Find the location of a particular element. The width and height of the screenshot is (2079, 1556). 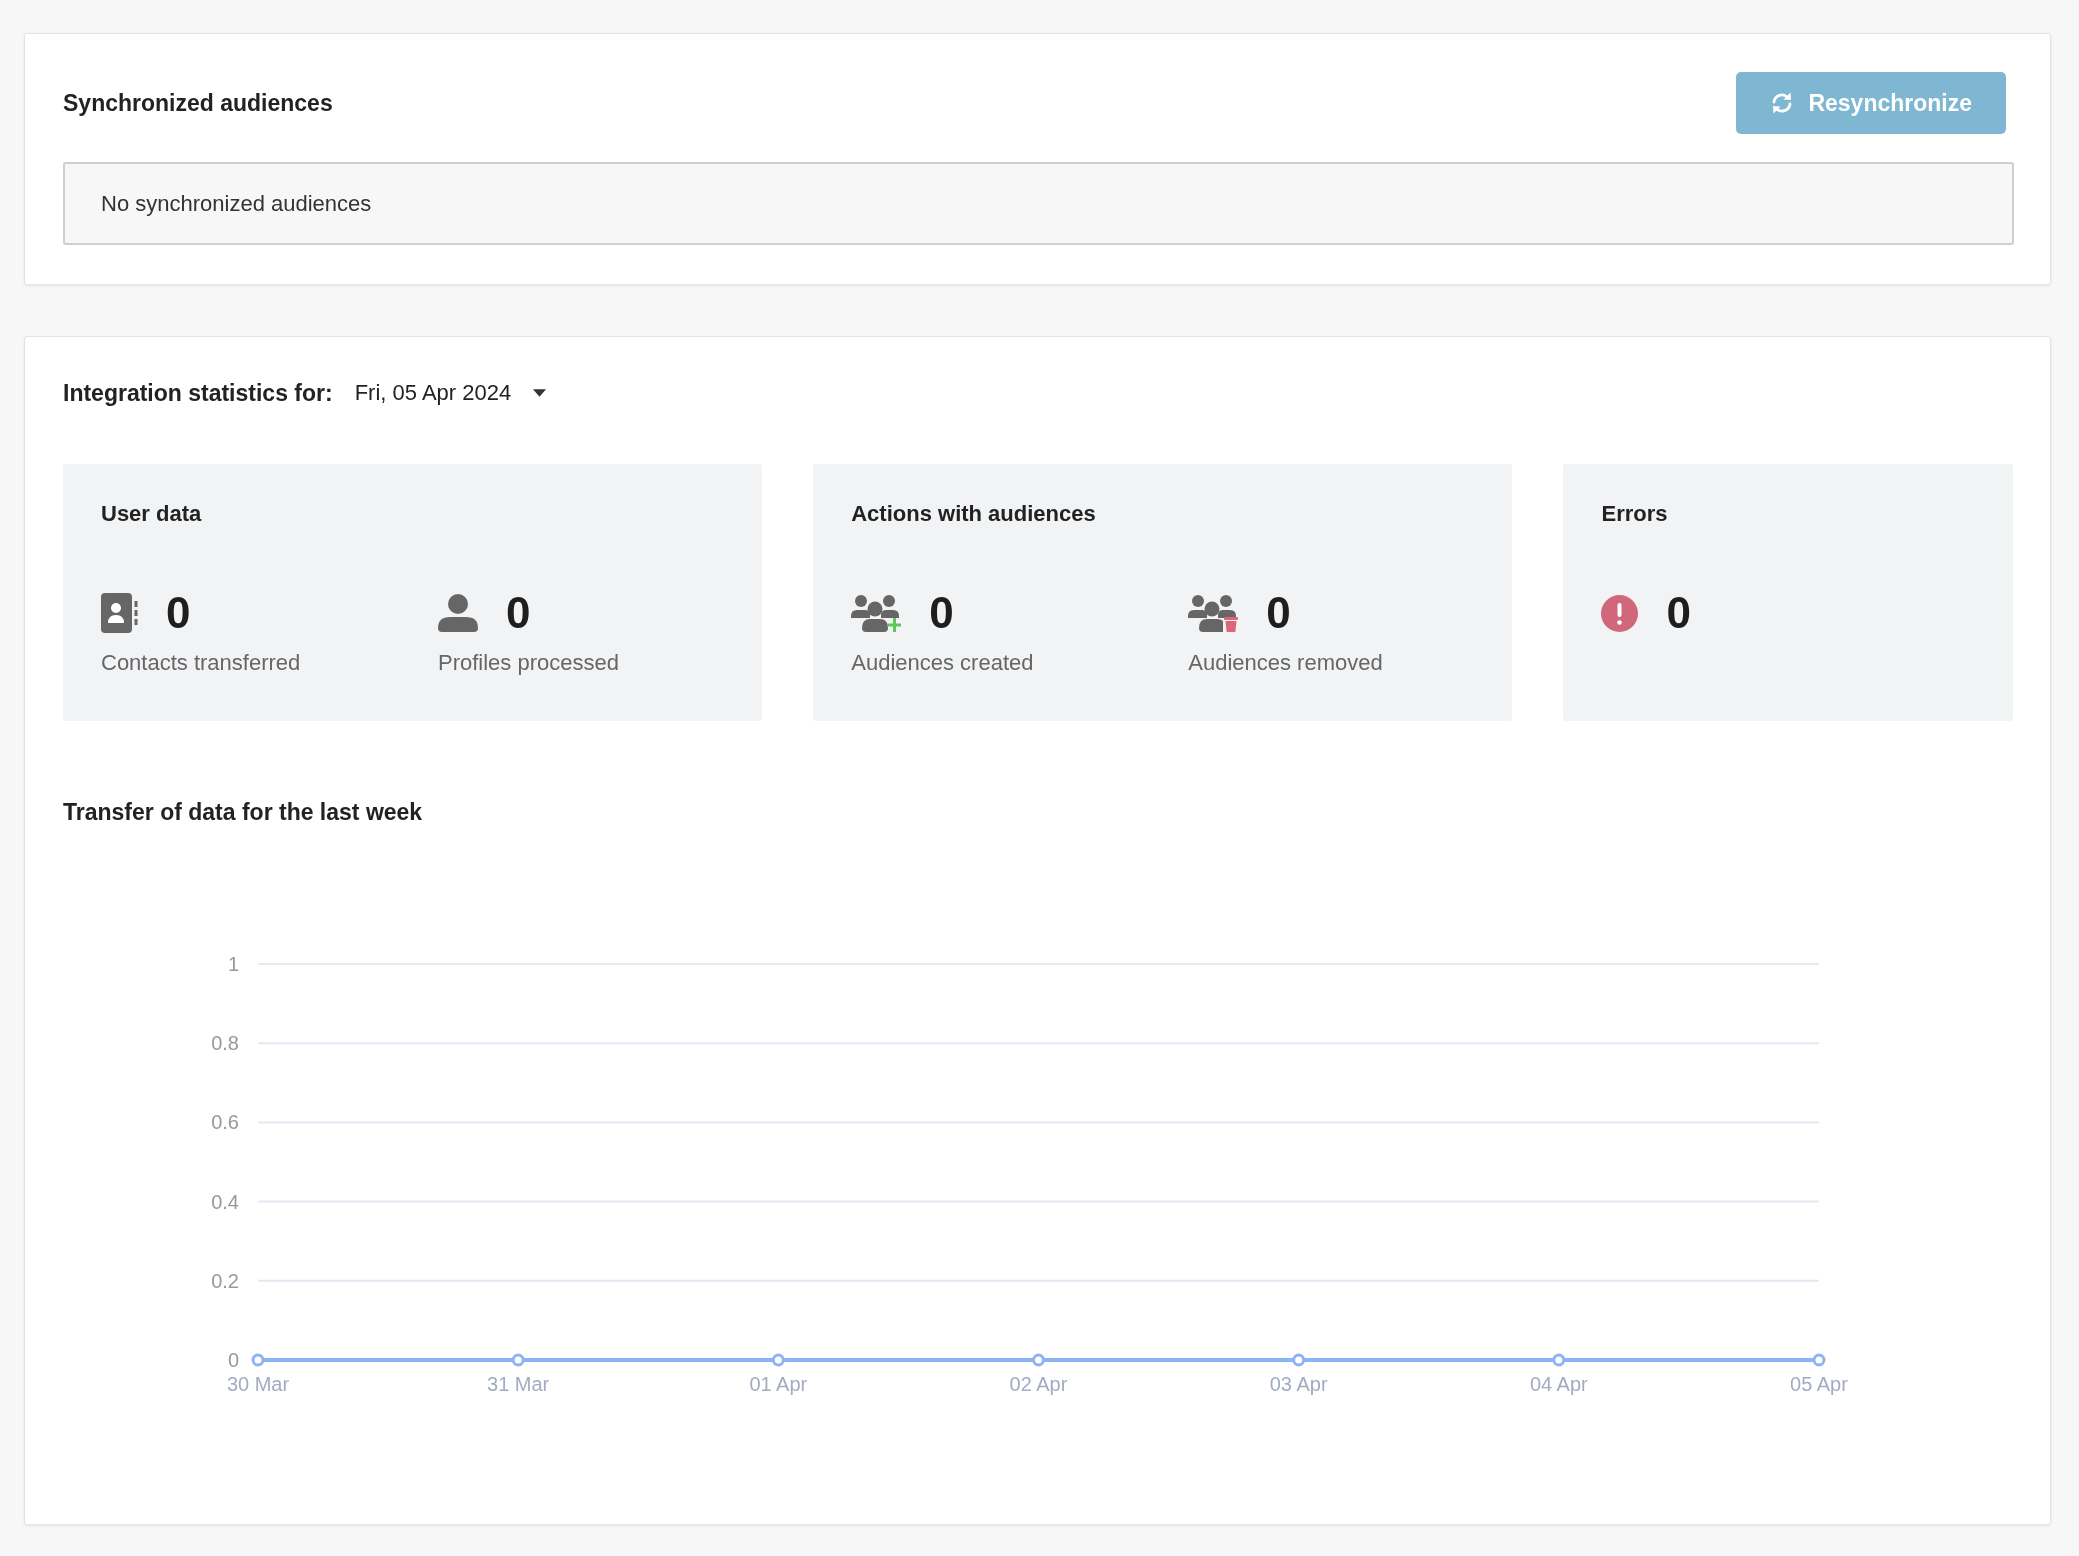

stat-label: Contacts transferred is located at coordinates (201, 663).